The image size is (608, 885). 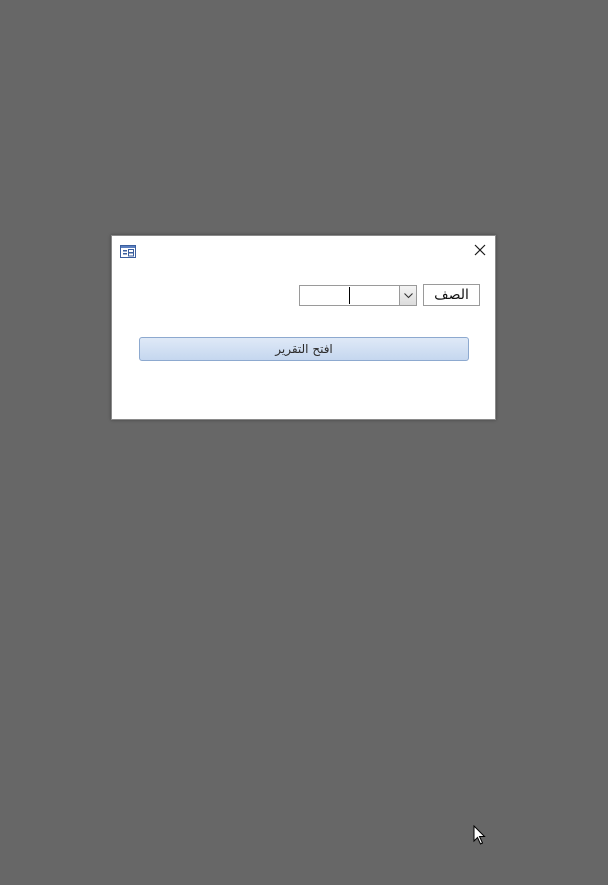 I want to click on class-combobox, so click(x=358, y=295).